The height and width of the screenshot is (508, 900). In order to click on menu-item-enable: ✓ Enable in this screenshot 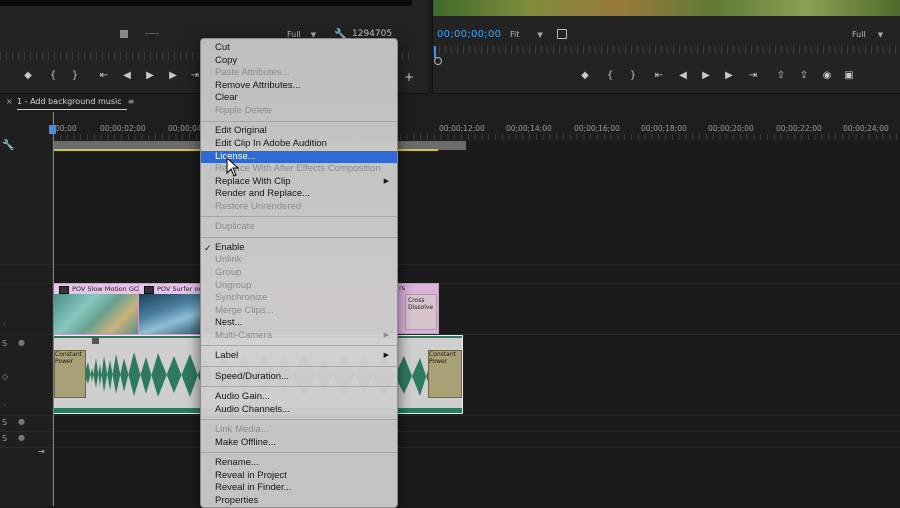, I will do `click(299, 248)`.